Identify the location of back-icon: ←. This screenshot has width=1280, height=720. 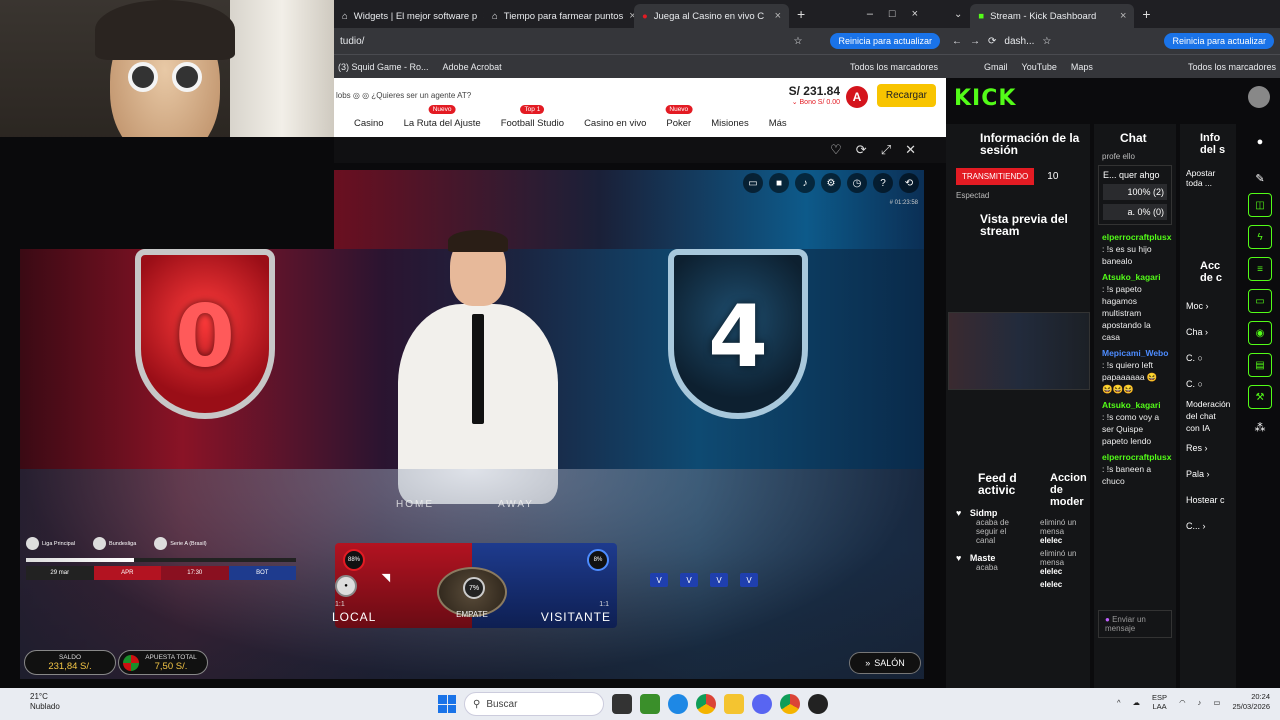
(957, 41).